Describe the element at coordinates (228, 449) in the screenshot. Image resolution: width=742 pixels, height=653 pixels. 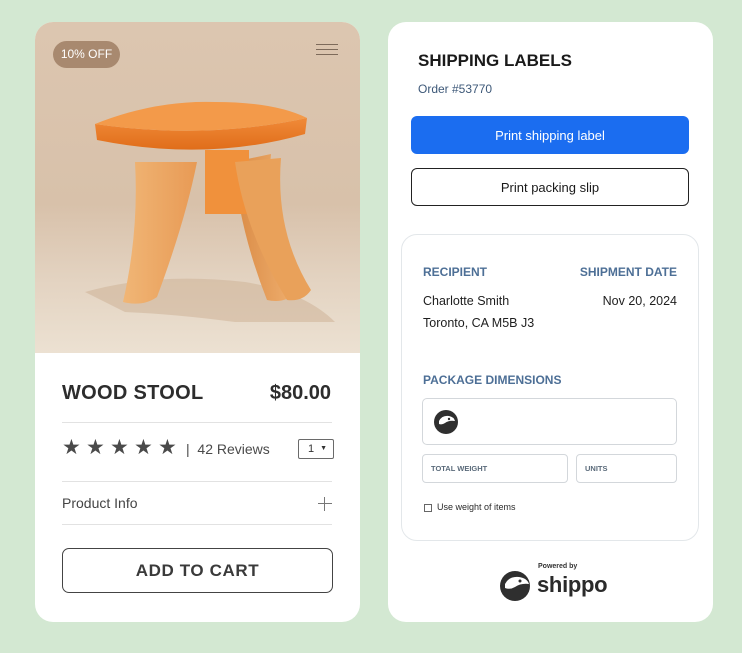
I see `reviews-count: | 42 Reviews` at that location.